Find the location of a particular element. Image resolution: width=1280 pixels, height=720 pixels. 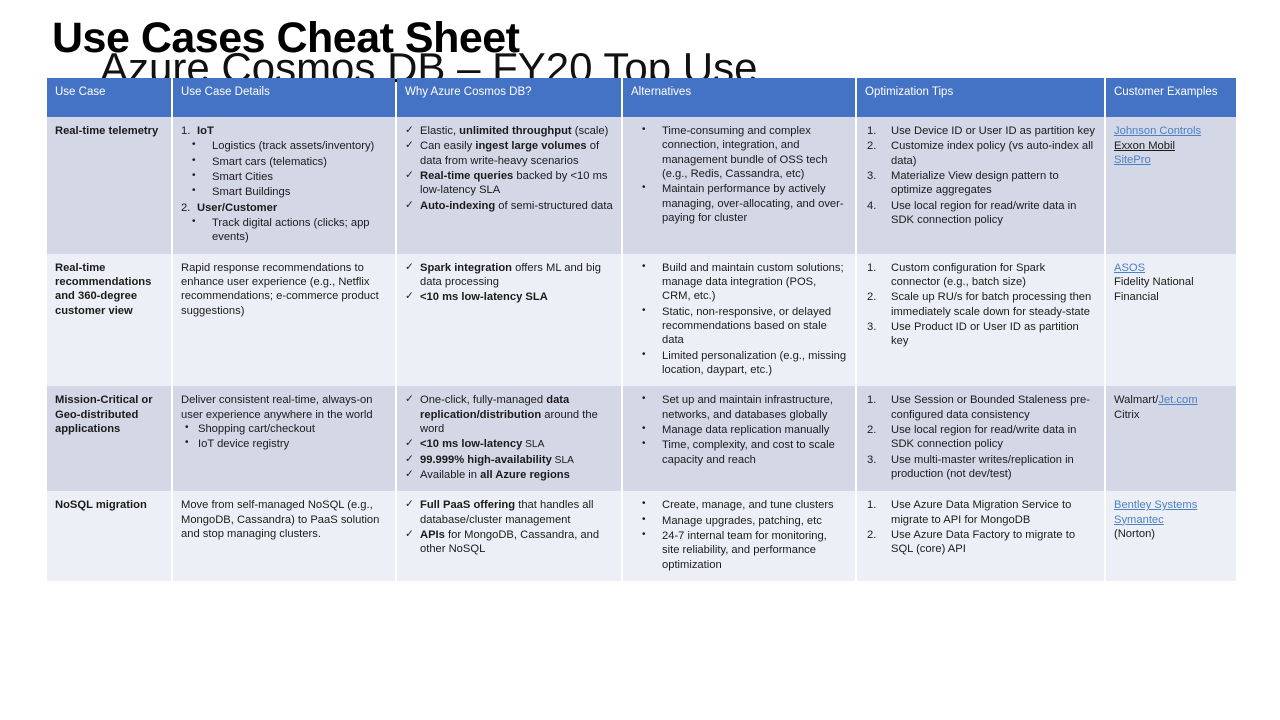

list-item: • Logistics (track assets/inventory) is located at coordinates (284, 146).